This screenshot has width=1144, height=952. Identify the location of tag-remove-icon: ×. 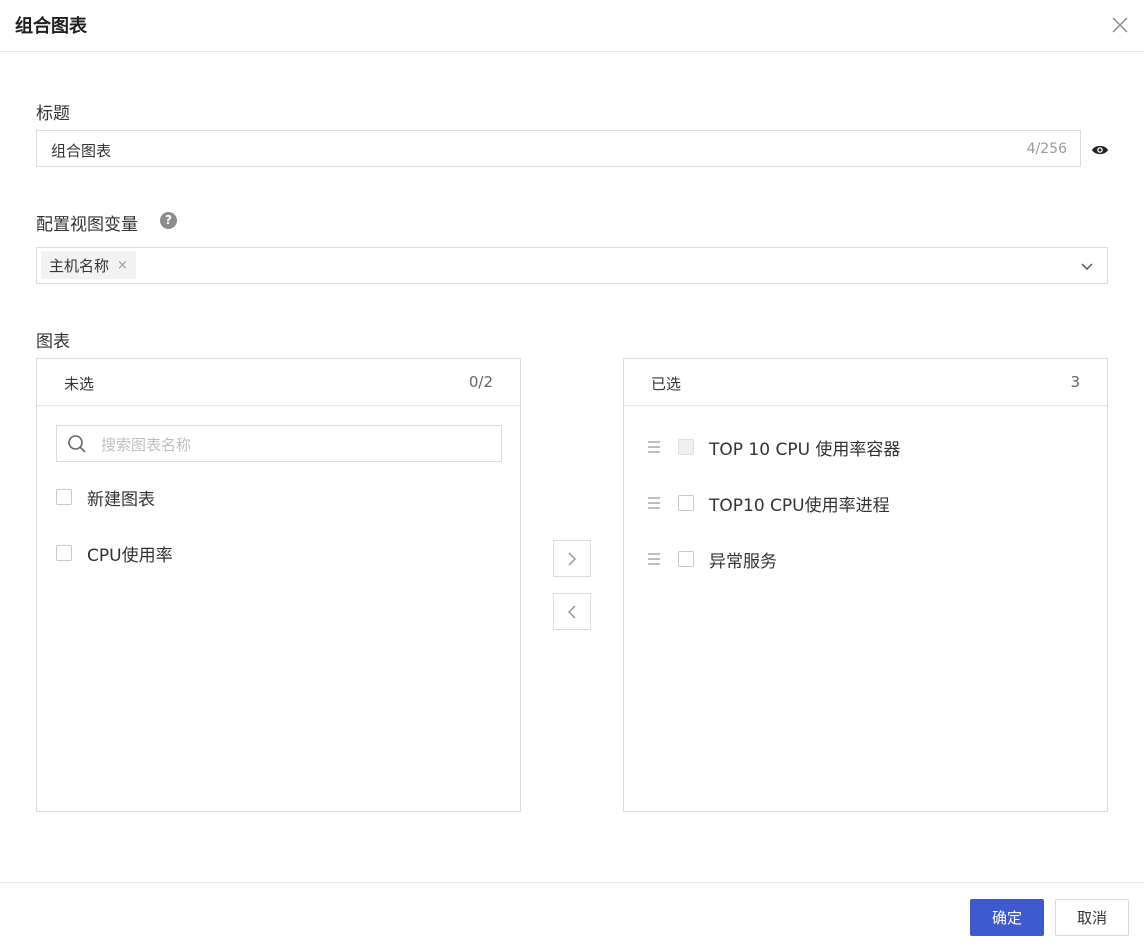
(122, 265).